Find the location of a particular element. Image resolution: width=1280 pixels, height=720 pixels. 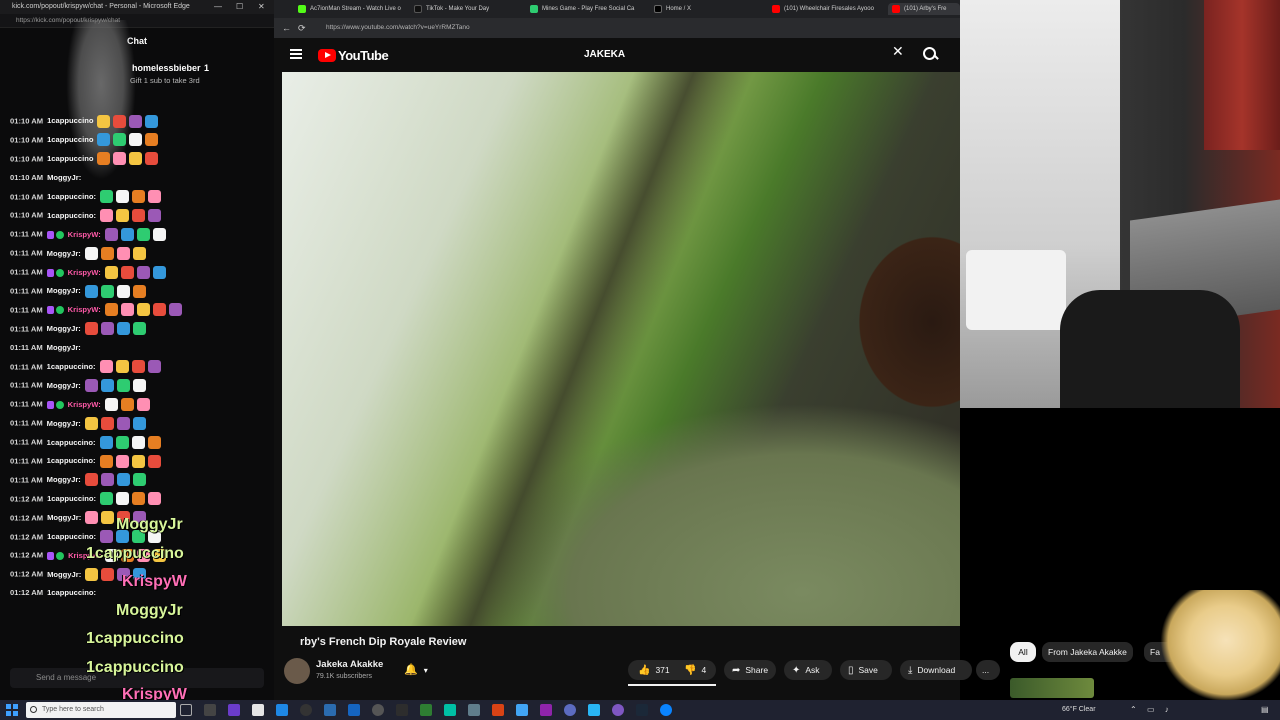

chrome-icon is located at coordinates (306, 710).